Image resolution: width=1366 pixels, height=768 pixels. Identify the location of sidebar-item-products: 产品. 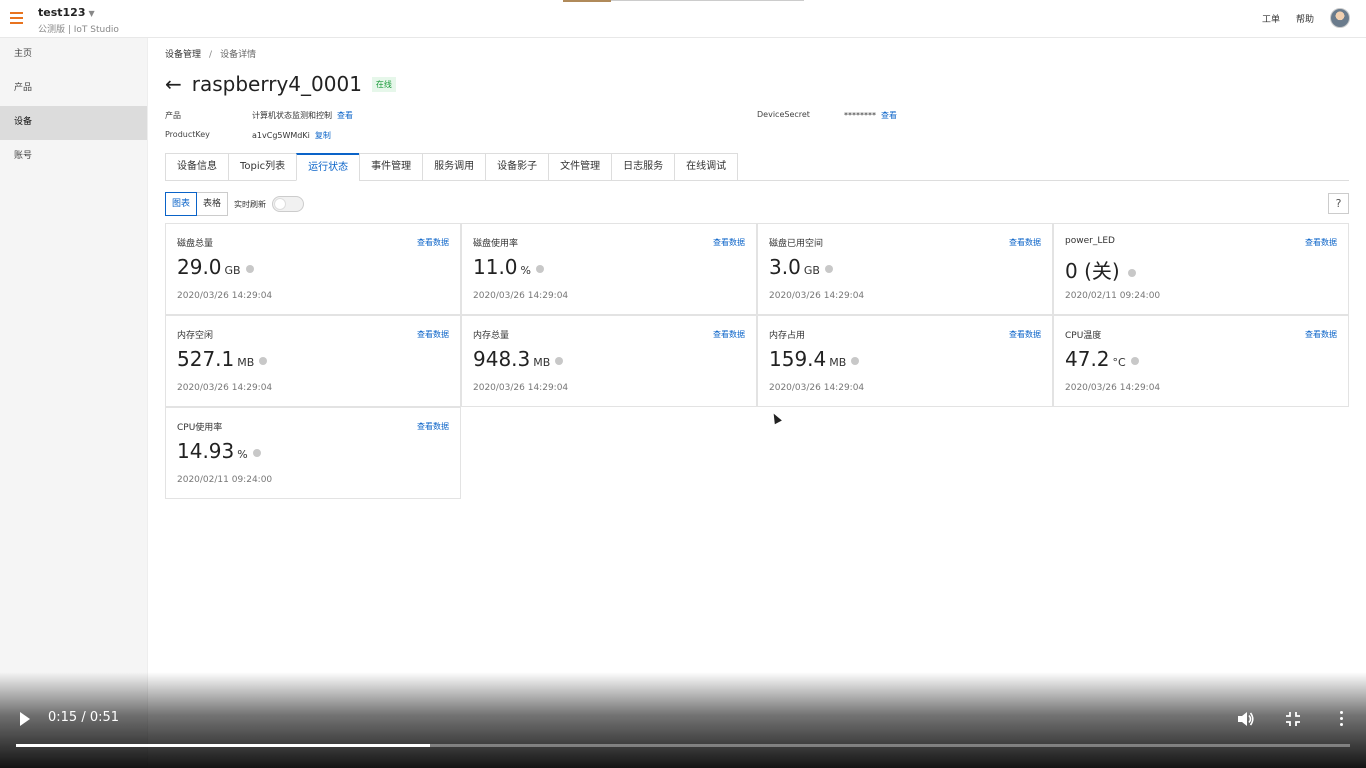
(73, 89).